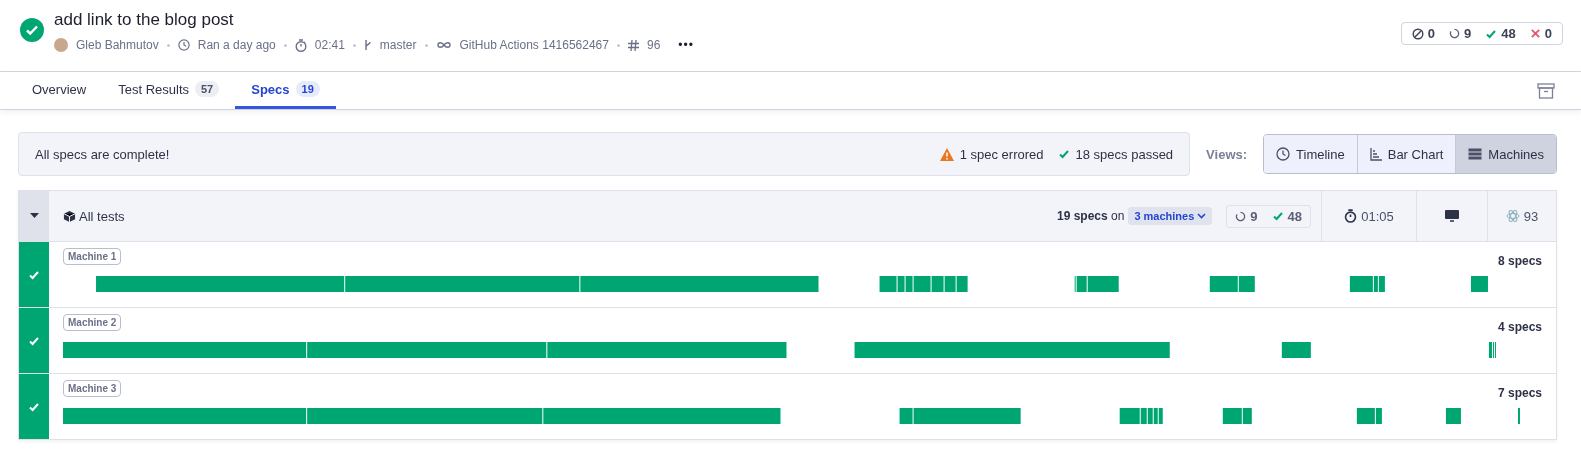  What do you see at coordinates (103, 154) in the screenshot?
I see `banner-message: All specs are complete!` at bounding box center [103, 154].